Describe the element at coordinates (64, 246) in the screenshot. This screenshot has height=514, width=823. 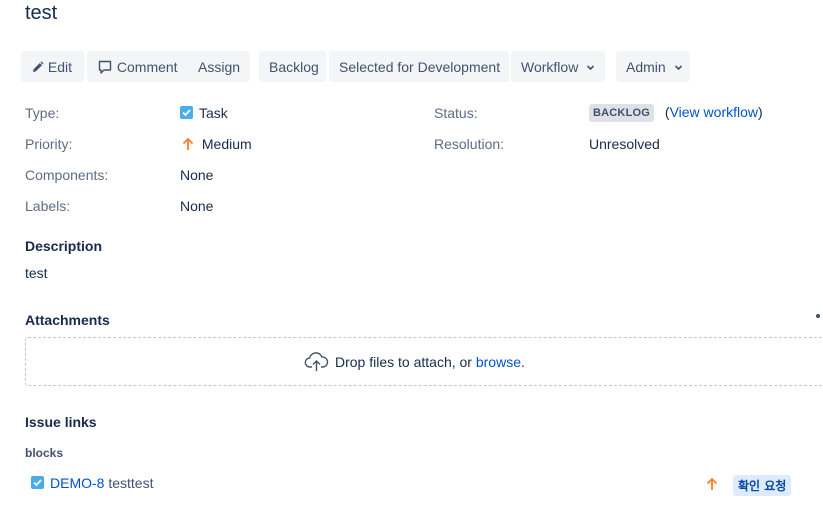
I see `description-heading: Description` at that location.